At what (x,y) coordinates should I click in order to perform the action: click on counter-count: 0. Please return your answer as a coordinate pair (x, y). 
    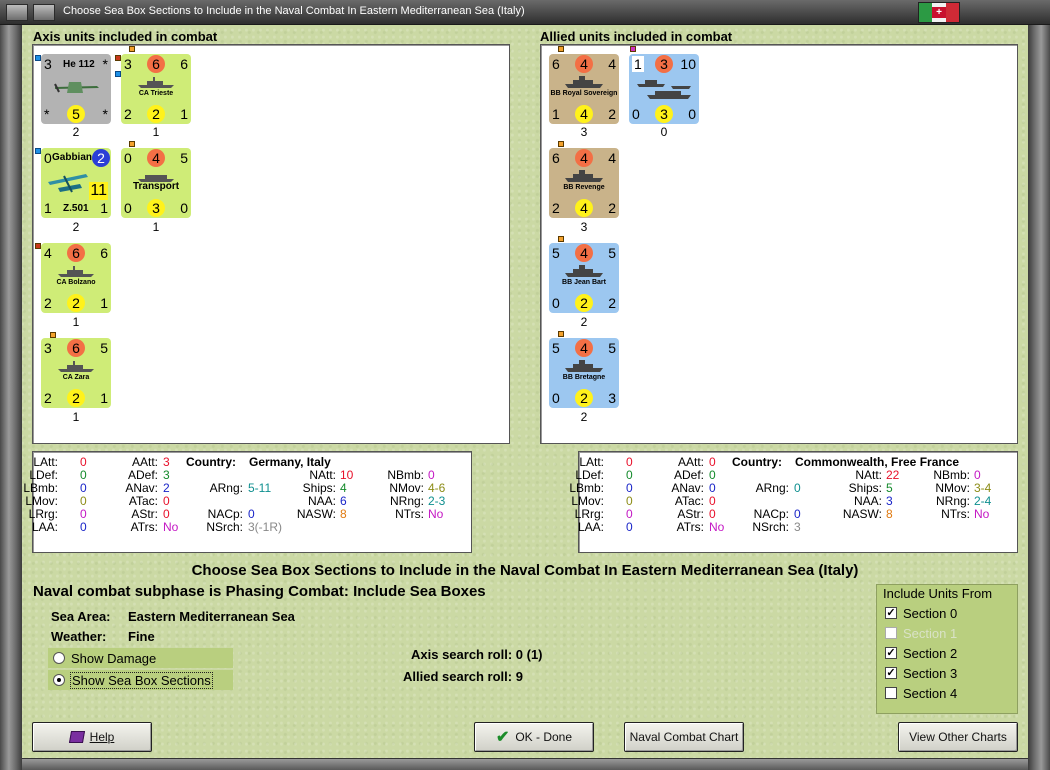
    Looking at the image, I should click on (664, 132).